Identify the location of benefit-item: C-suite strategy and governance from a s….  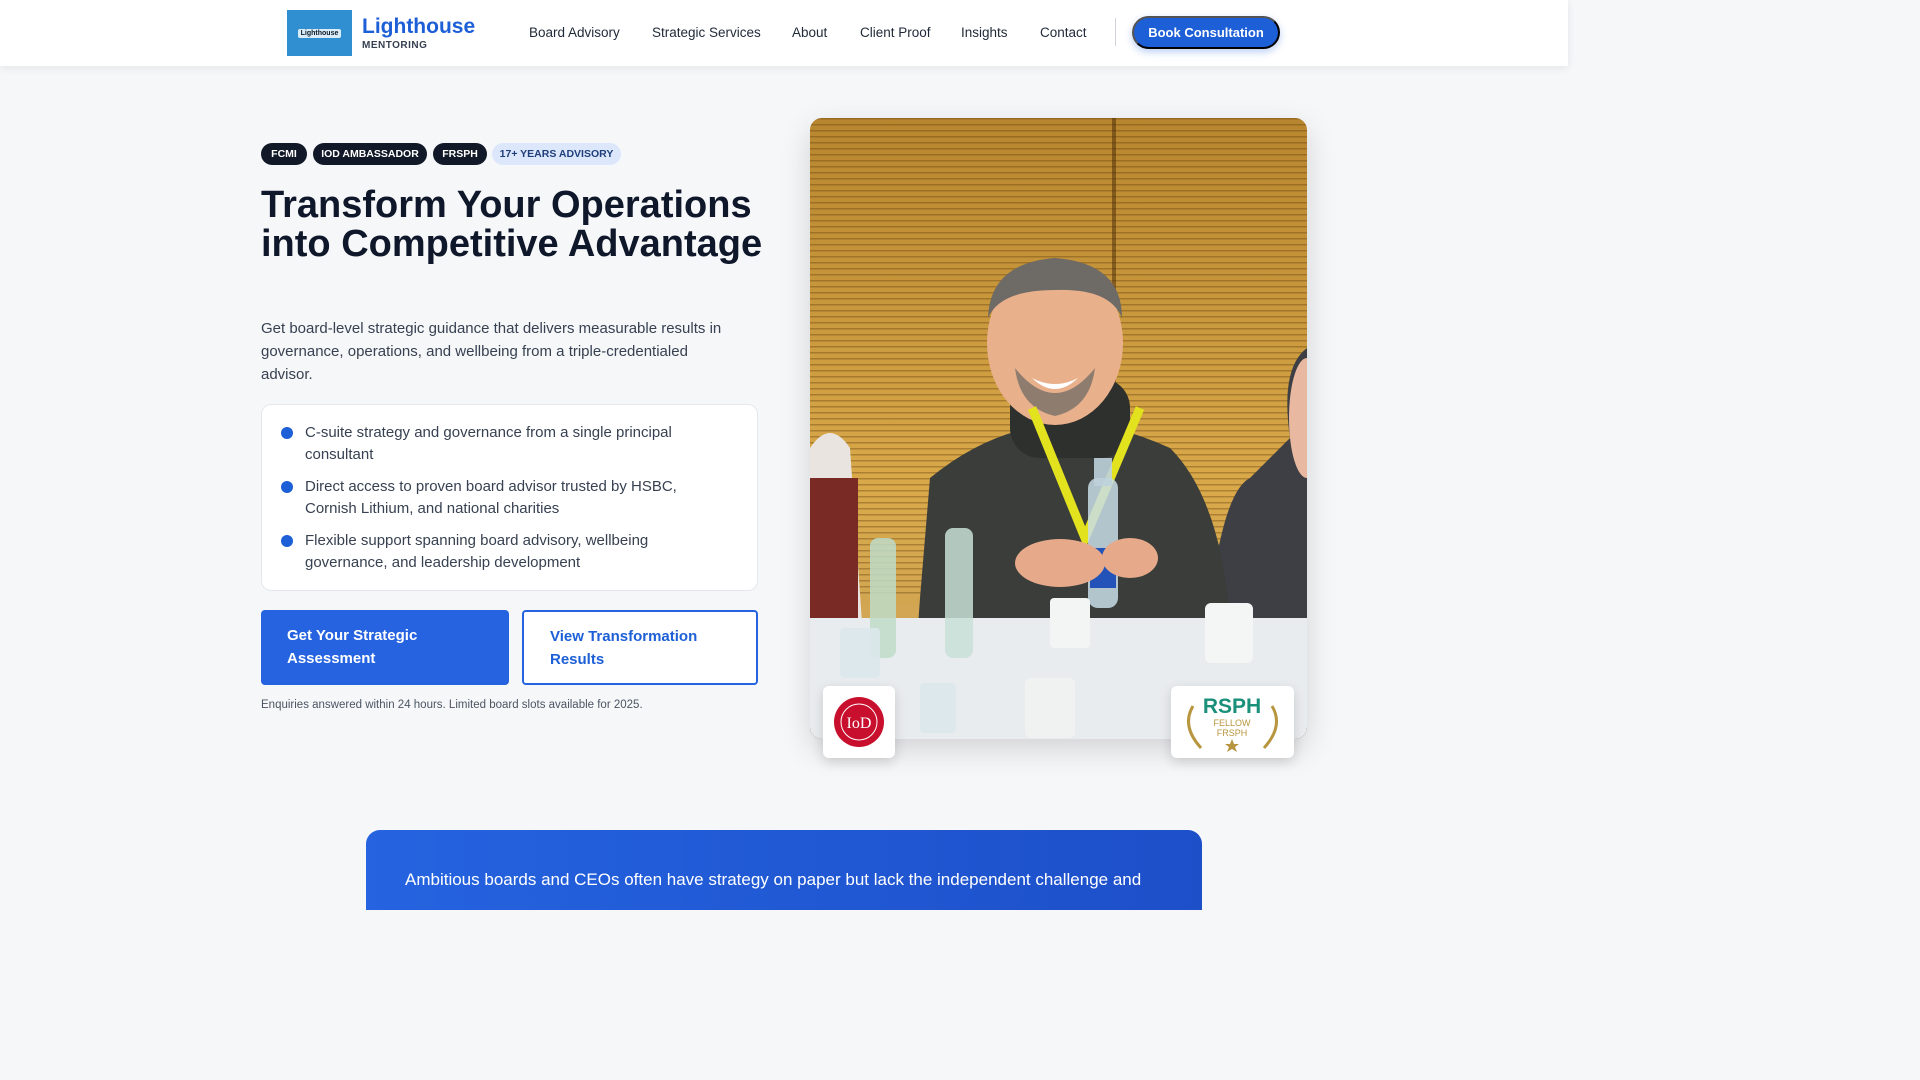
(501, 444).